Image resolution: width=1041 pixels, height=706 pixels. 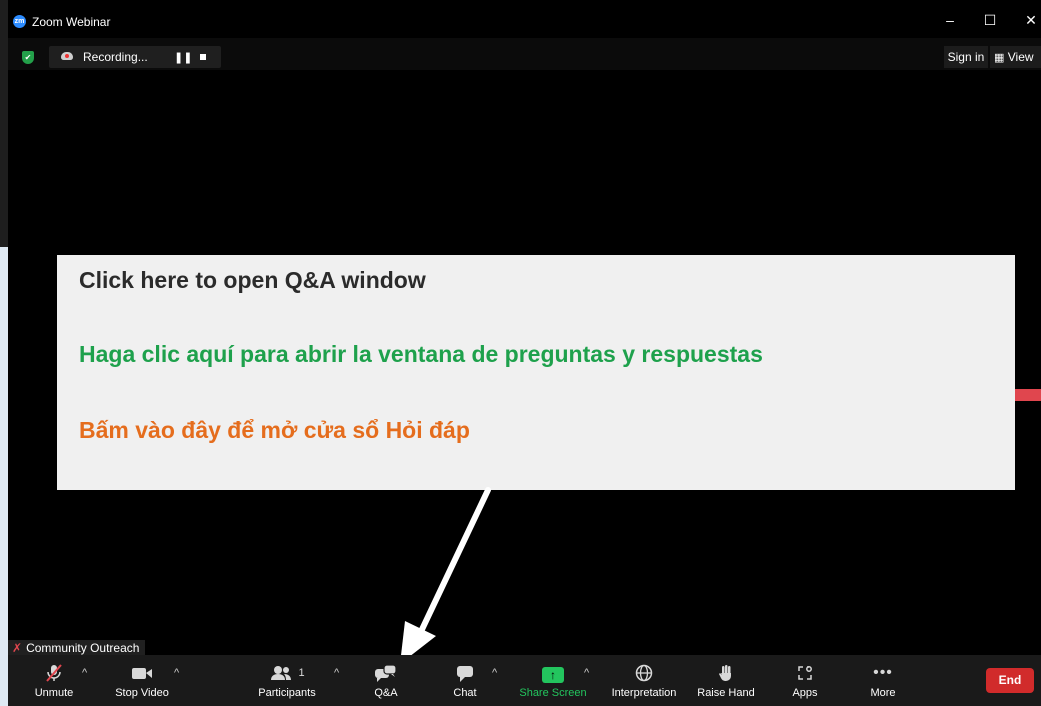 What do you see at coordinates (203, 57) in the screenshot?
I see `stop-recording-icon` at bounding box center [203, 57].